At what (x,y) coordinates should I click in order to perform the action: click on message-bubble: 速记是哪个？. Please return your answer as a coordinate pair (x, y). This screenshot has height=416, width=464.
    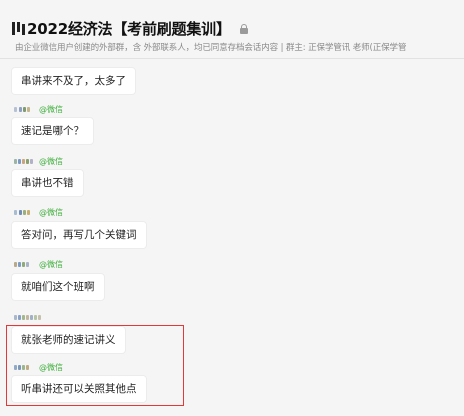
    Looking at the image, I should click on (52, 131).